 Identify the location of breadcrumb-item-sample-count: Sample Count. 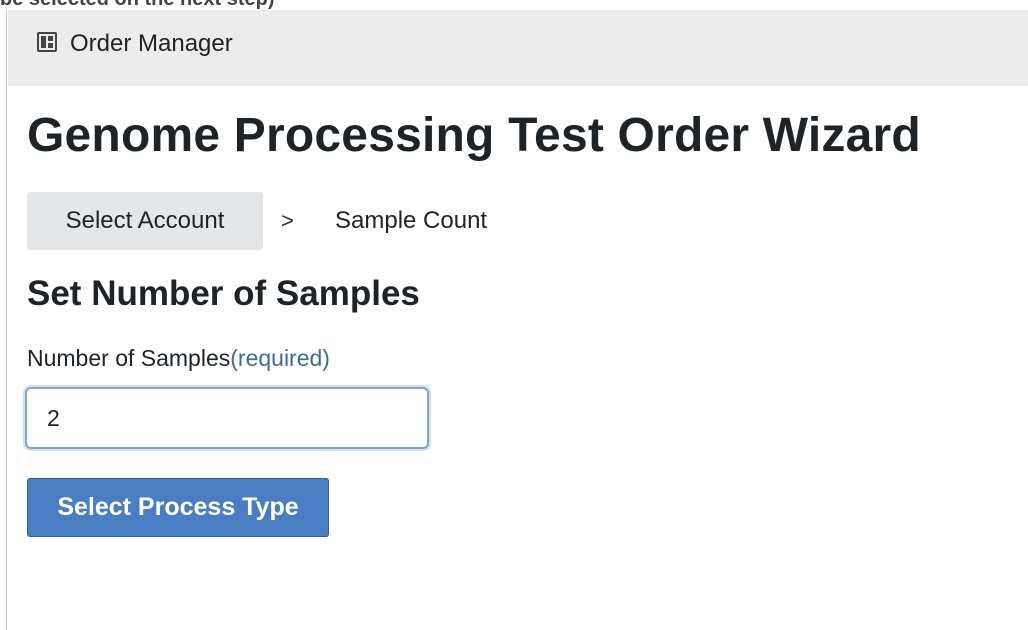
(411, 220).